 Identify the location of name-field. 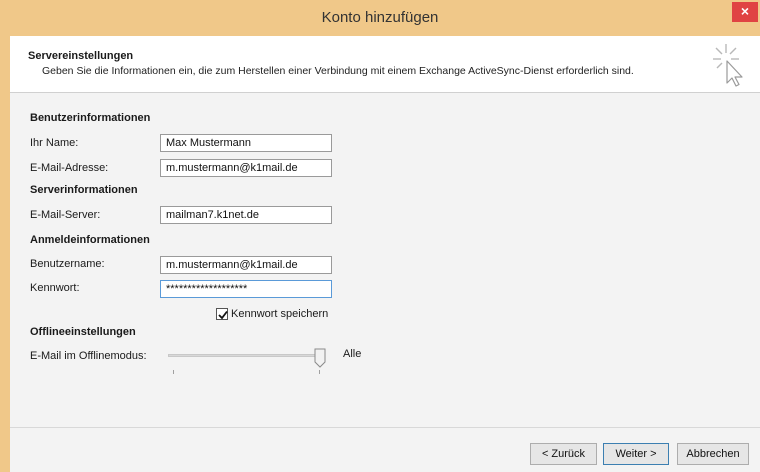
(246, 143).